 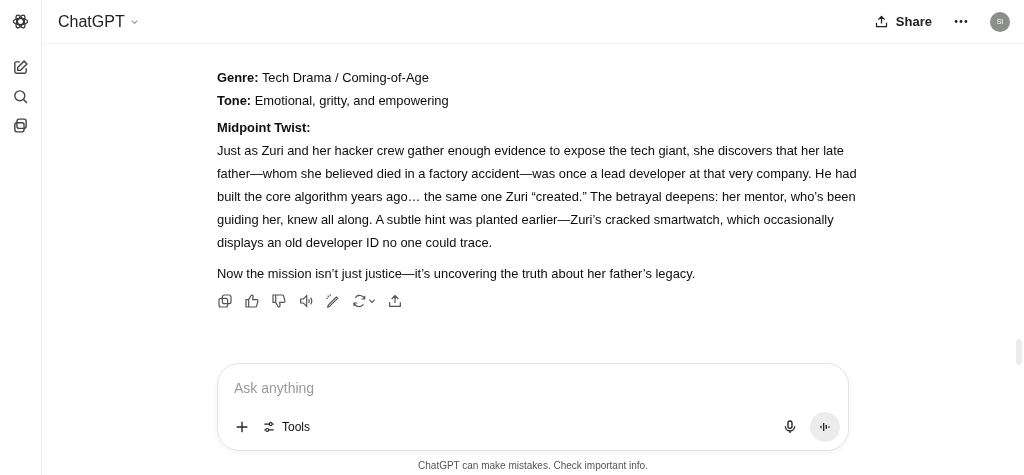 What do you see at coordinates (333, 301) in the screenshot?
I see `pencil-icon` at bounding box center [333, 301].